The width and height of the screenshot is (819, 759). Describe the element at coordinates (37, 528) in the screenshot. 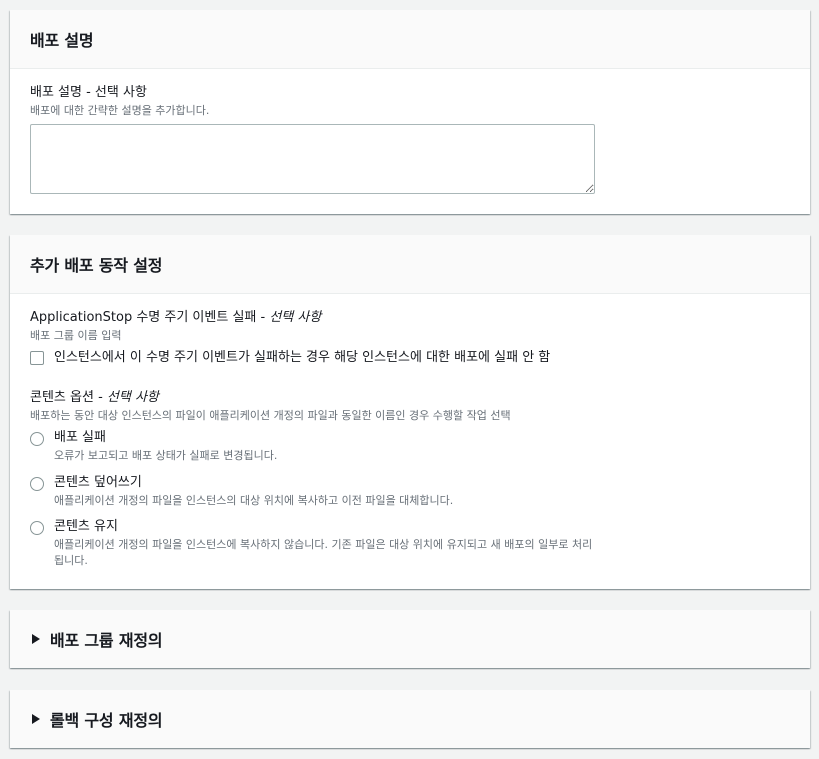

I see `radio-retain-content` at that location.